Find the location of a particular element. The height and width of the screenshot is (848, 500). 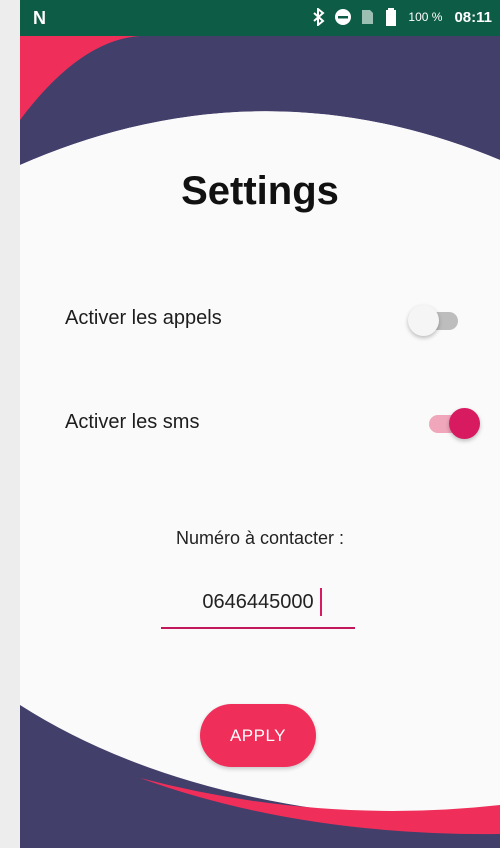

calls-label: Activer les appels is located at coordinates (143, 318).